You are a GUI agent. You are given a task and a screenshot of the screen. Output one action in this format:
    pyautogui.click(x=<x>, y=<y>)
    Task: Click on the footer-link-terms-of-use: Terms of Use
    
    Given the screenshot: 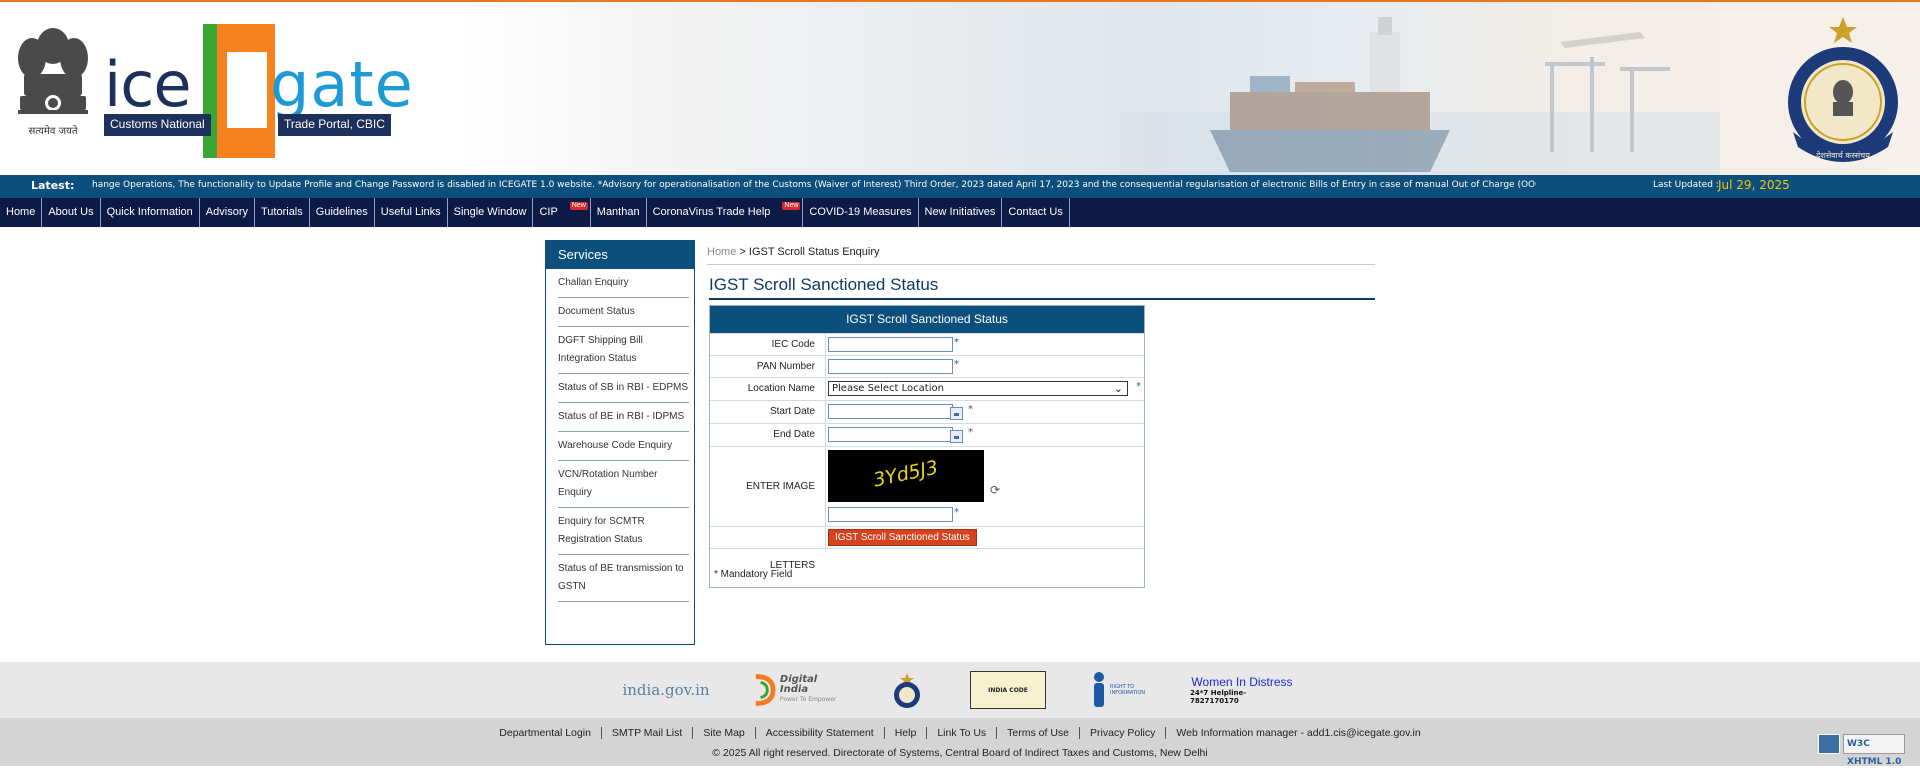 What is the action you would take?
    pyautogui.click(x=1039, y=733)
    